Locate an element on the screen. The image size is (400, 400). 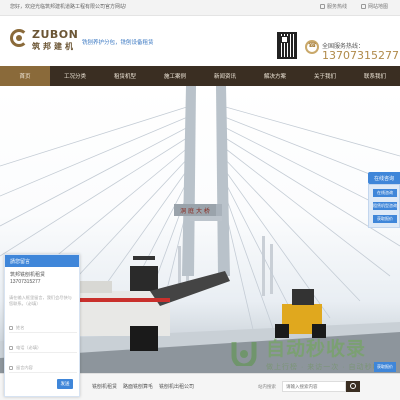
nav-solutions: 解决方案 is located at coordinates (275, 76).